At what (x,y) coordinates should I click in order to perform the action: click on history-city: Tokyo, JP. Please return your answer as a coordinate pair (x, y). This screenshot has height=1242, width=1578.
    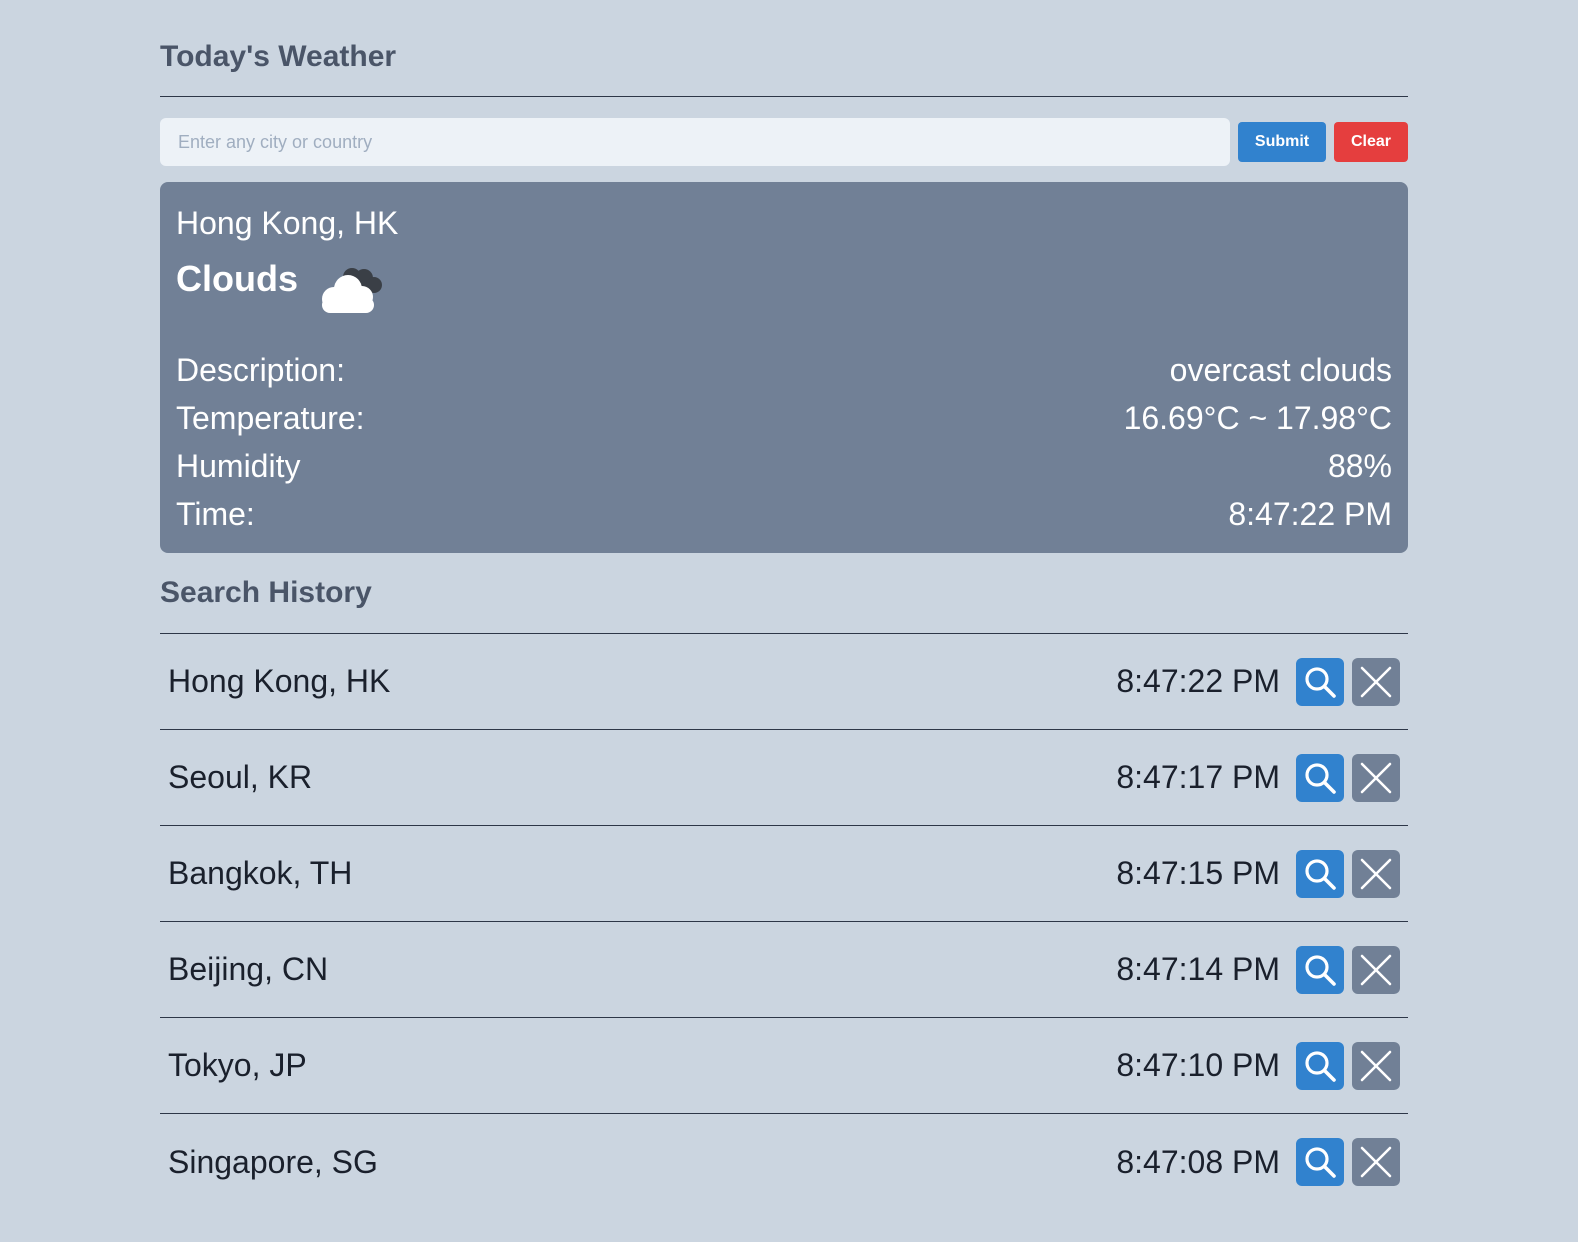
    Looking at the image, I should click on (237, 1065).